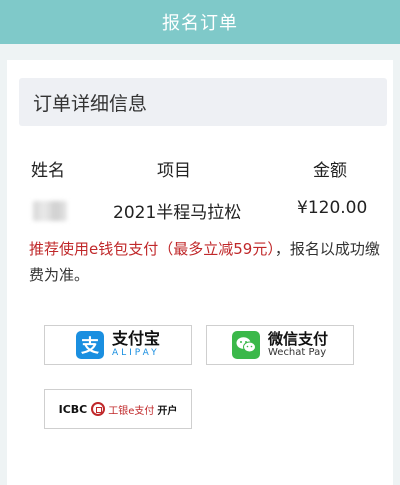 The height and width of the screenshot is (485, 400). I want to click on icbc-button: ICBC 工银e支付 开户, so click(118, 409).